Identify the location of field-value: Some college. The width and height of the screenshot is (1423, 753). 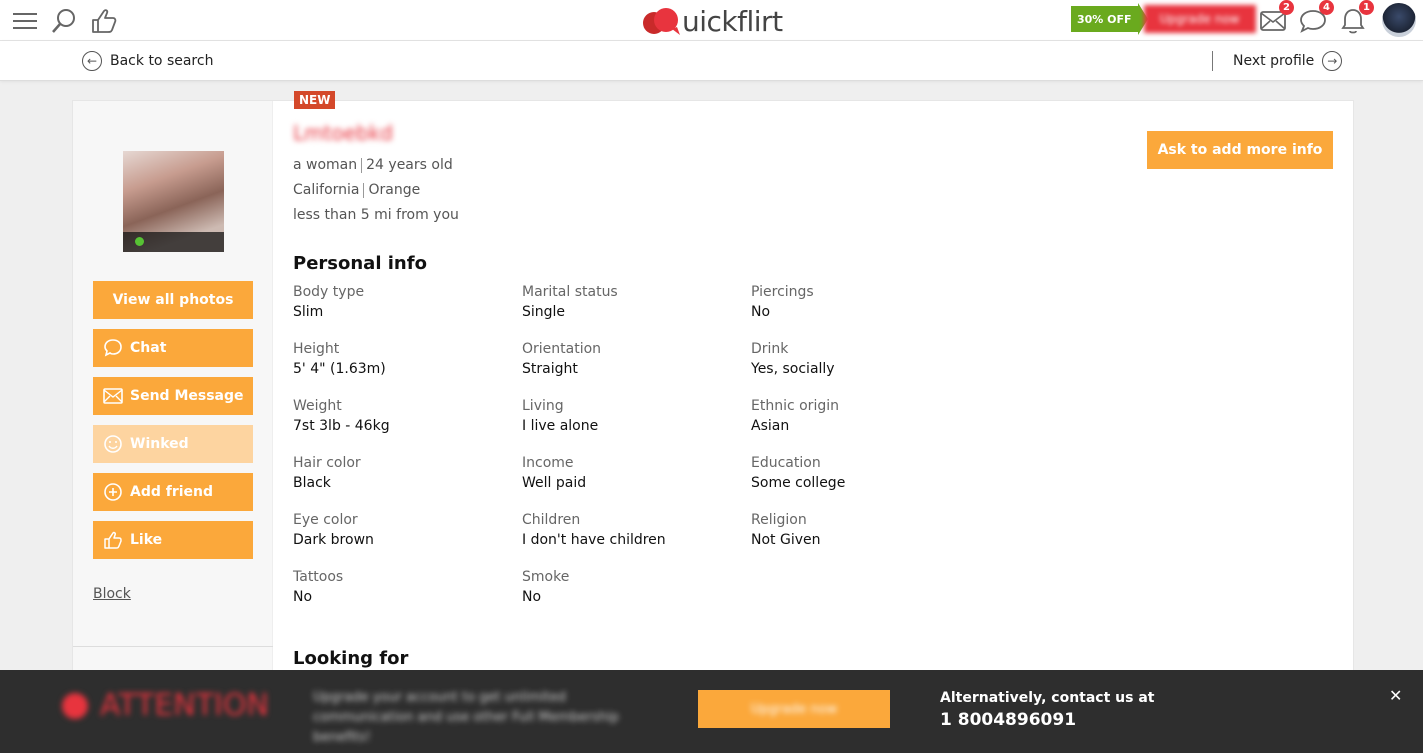
(798, 483).